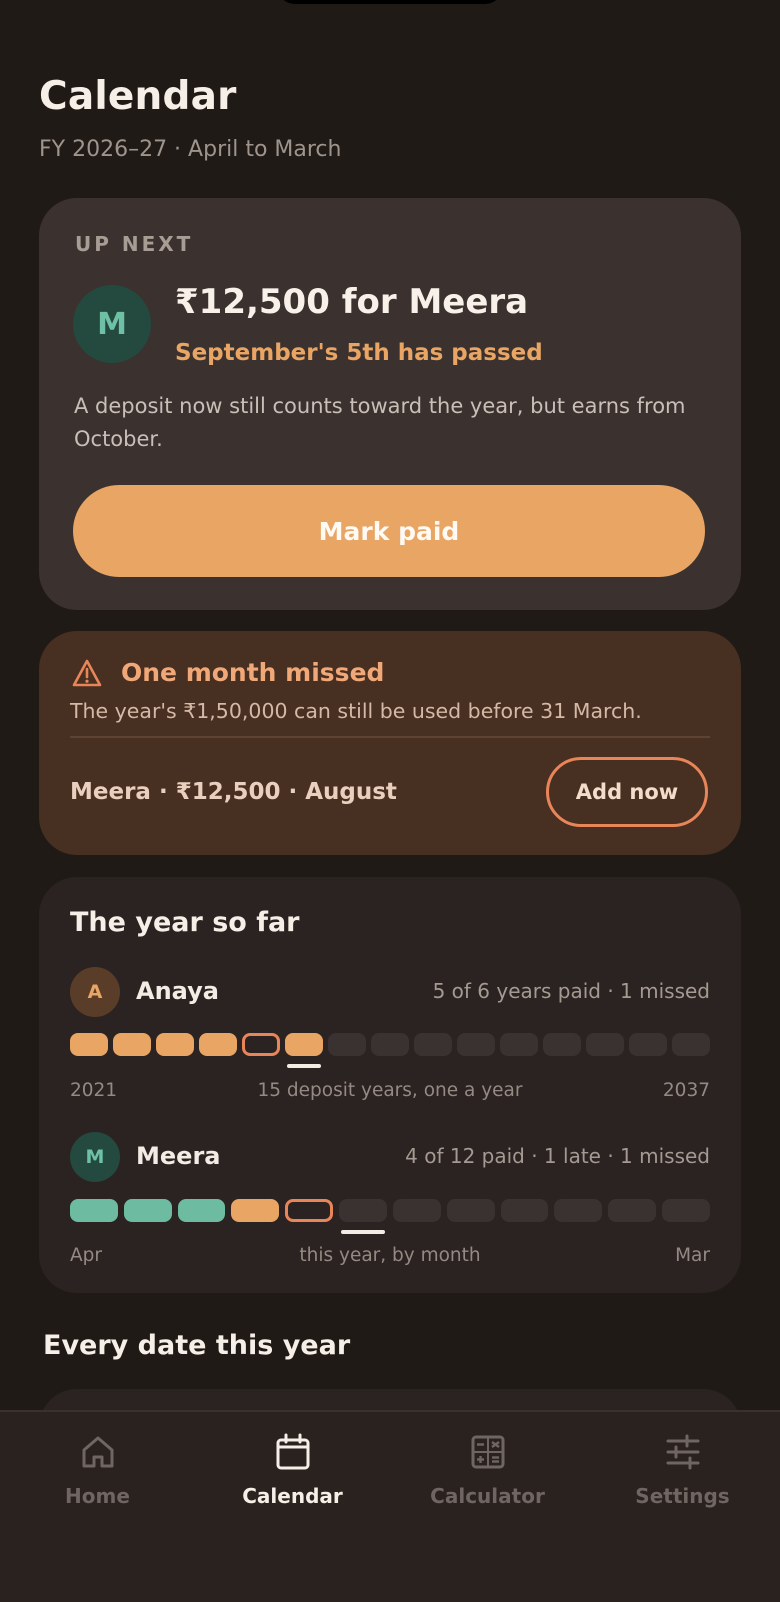 Image resolution: width=780 pixels, height=1602 pixels. Describe the element at coordinates (190, 149) in the screenshot. I see `page-subtitle: FY 2026–27 · April to March` at that location.